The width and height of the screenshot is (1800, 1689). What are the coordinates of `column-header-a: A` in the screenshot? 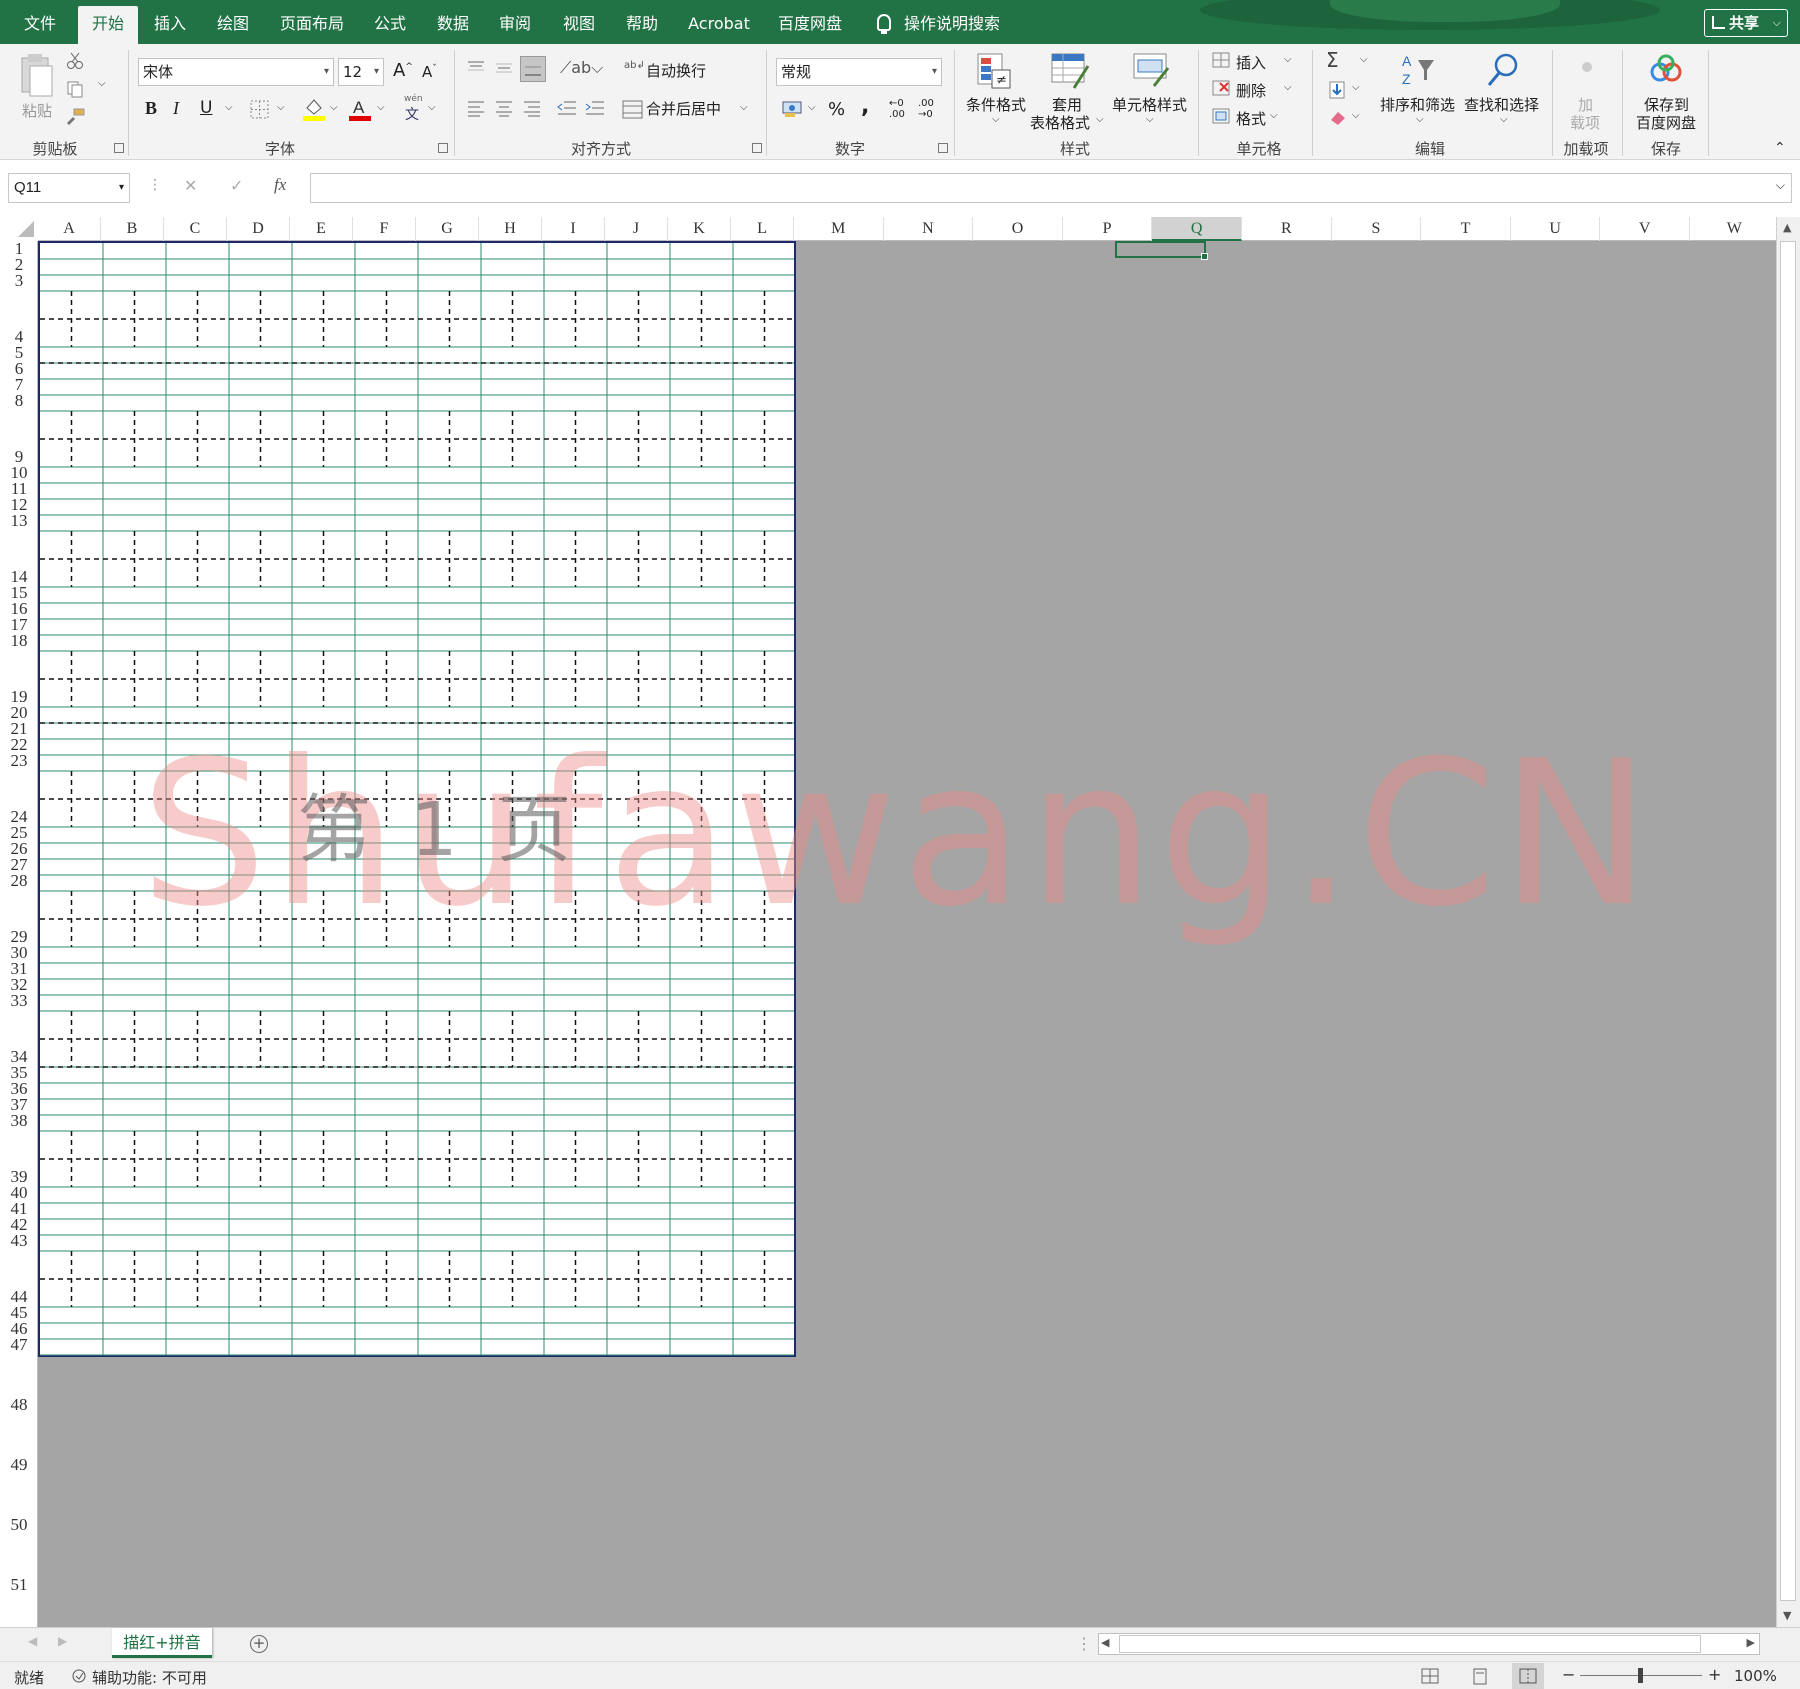 It's located at (69, 229).